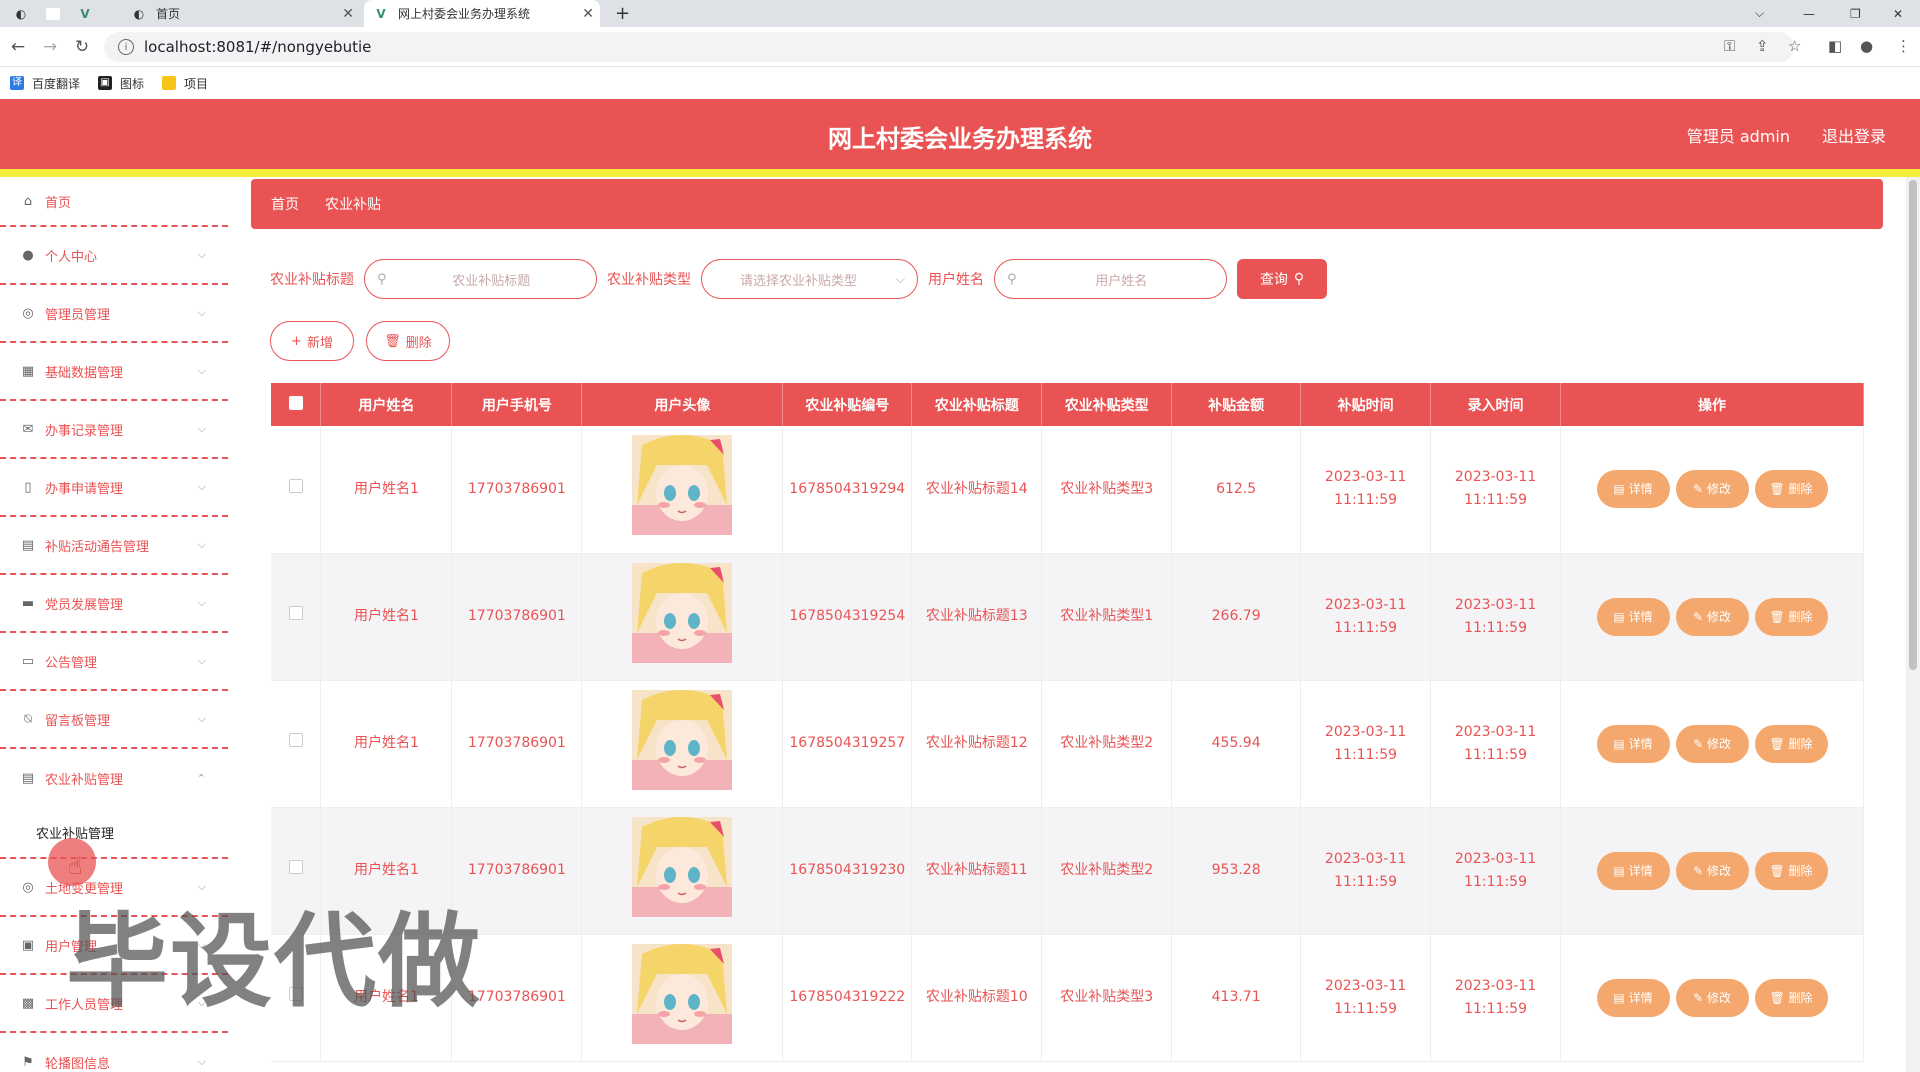  Describe the element at coordinates (386, 744) in the screenshot. I see `cell-user-name: 用户姓名1` at that location.